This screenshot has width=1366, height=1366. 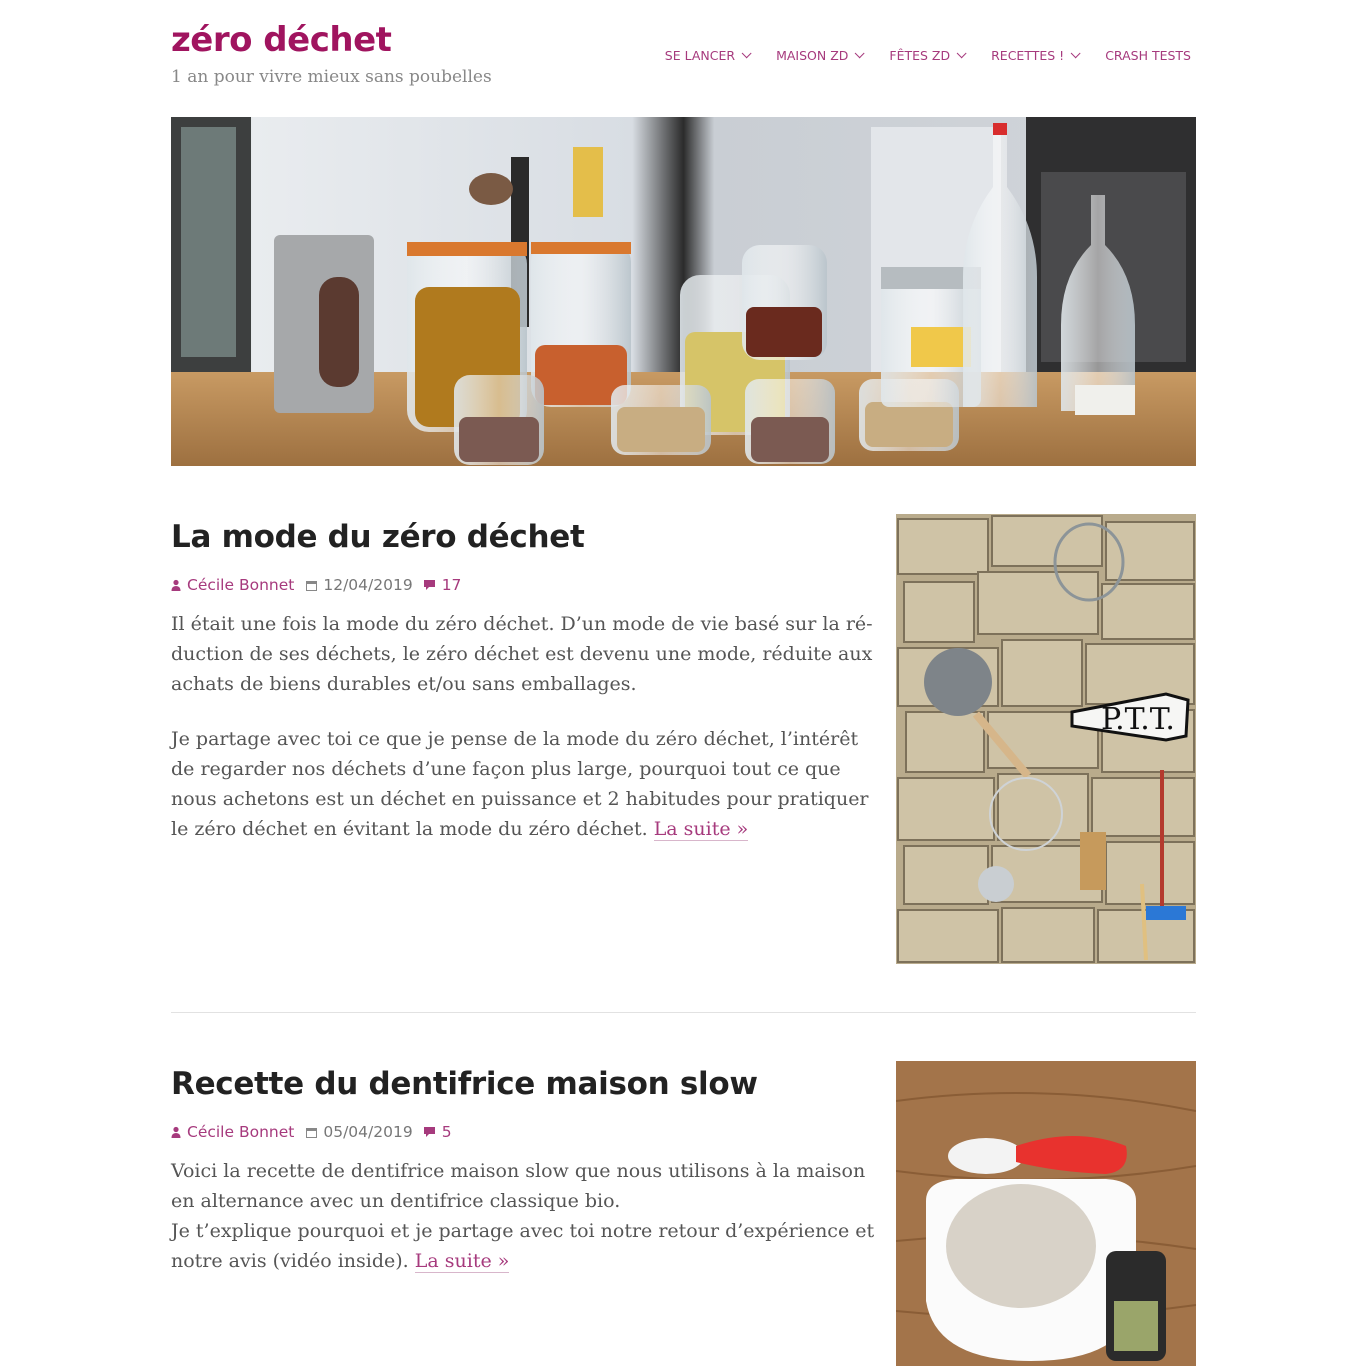 I want to click on date-text: 05/04/2019, so click(x=368, y=1132).